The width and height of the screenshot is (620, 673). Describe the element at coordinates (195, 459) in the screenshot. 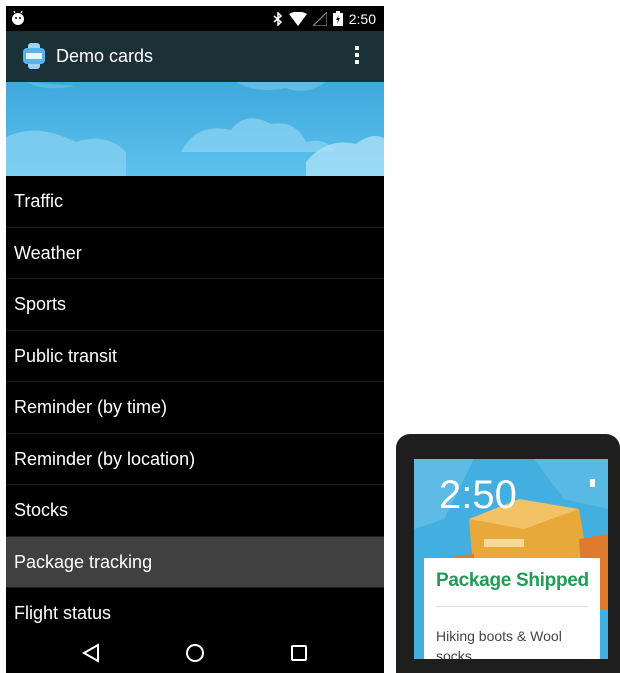

I see `list-item: Reminder (by location)` at that location.